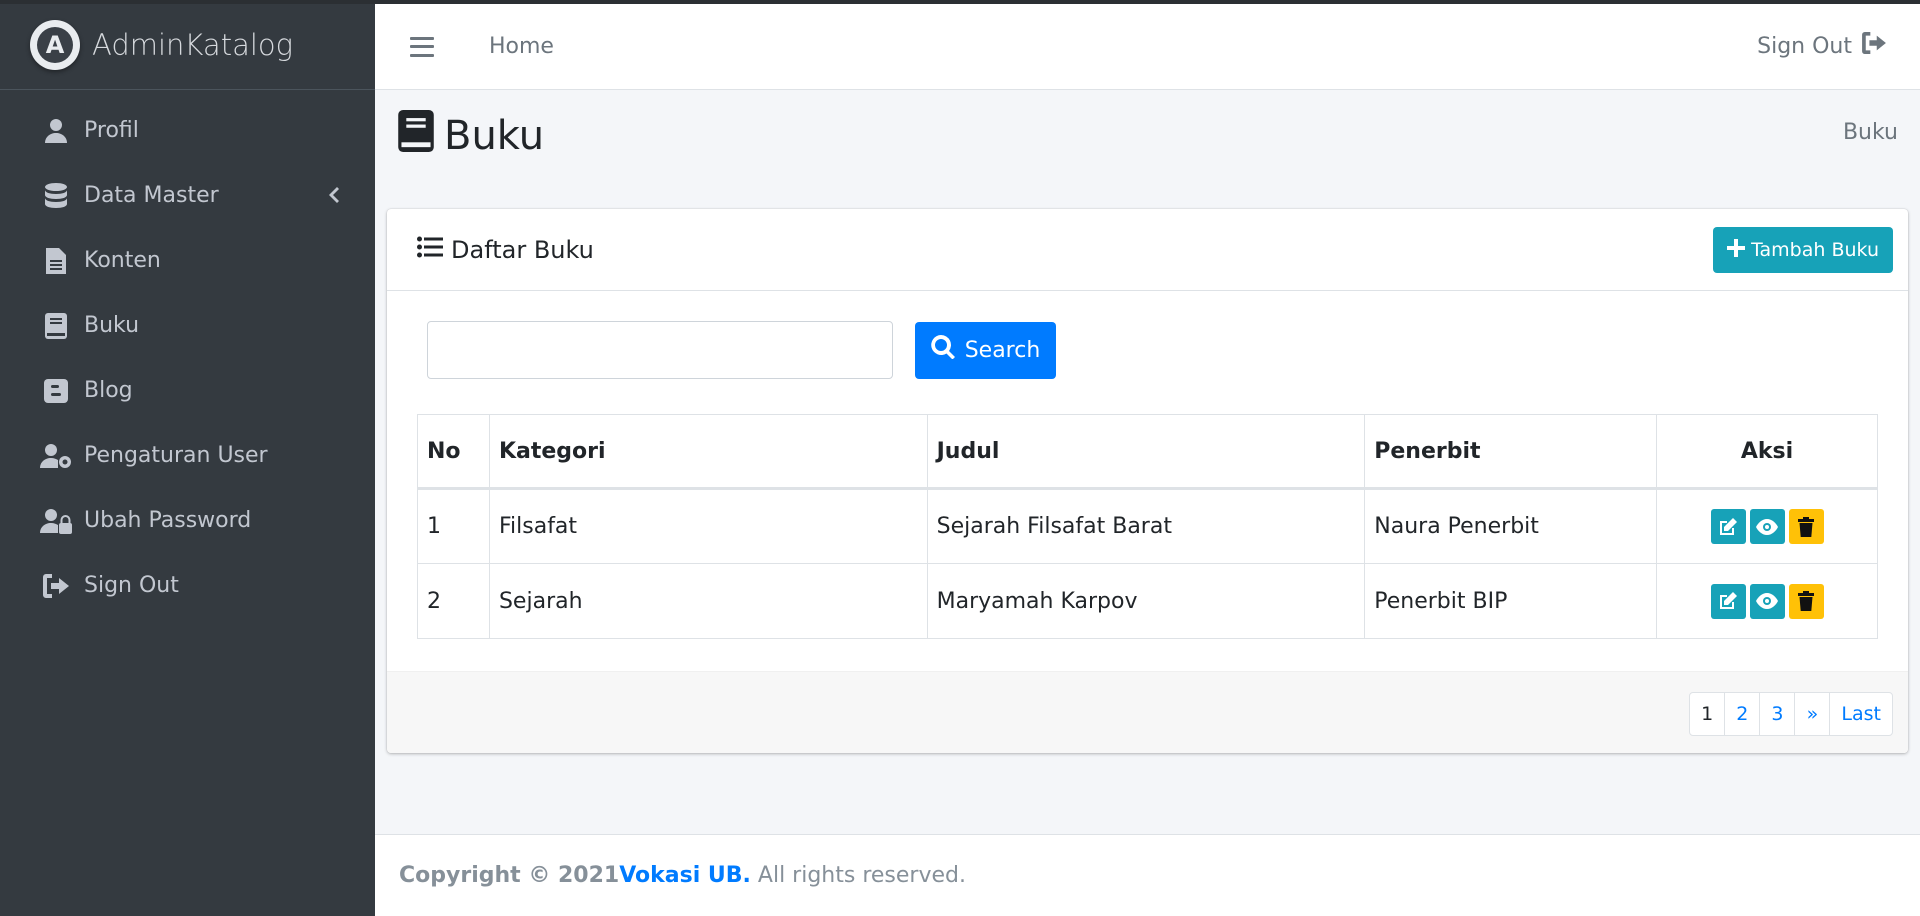  I want to click on column-header-aksi: Aksi, so click(1767, 452).